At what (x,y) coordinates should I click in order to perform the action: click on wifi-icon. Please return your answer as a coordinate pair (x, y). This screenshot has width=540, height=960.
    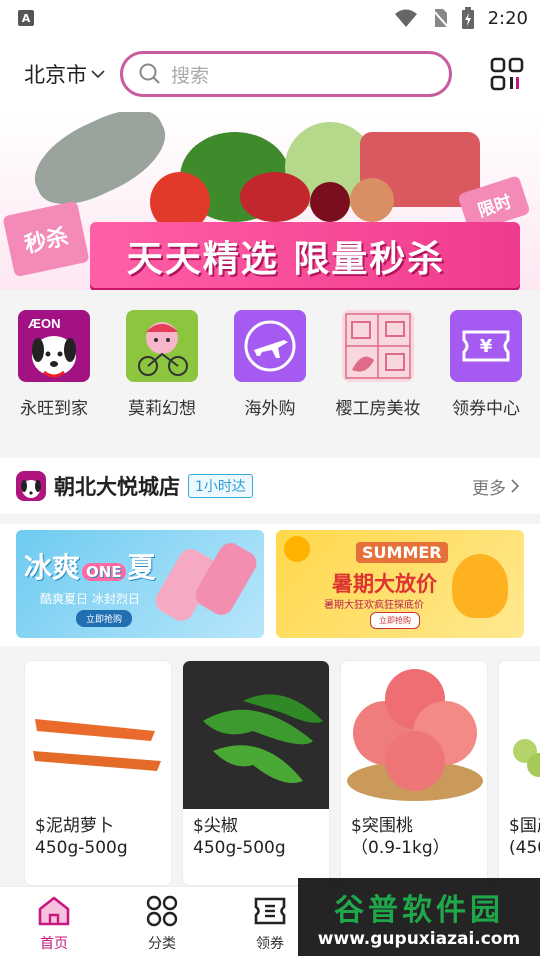
    Looking at the image, I should click on (405, 18).